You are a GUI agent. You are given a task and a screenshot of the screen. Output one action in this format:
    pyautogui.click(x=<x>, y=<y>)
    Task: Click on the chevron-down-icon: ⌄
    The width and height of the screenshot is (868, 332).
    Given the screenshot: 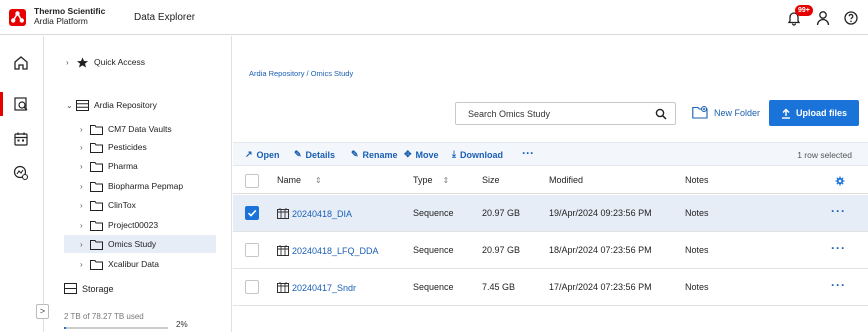 What is the action you would take?
    pyautogui.click(x=71, y=105)
    